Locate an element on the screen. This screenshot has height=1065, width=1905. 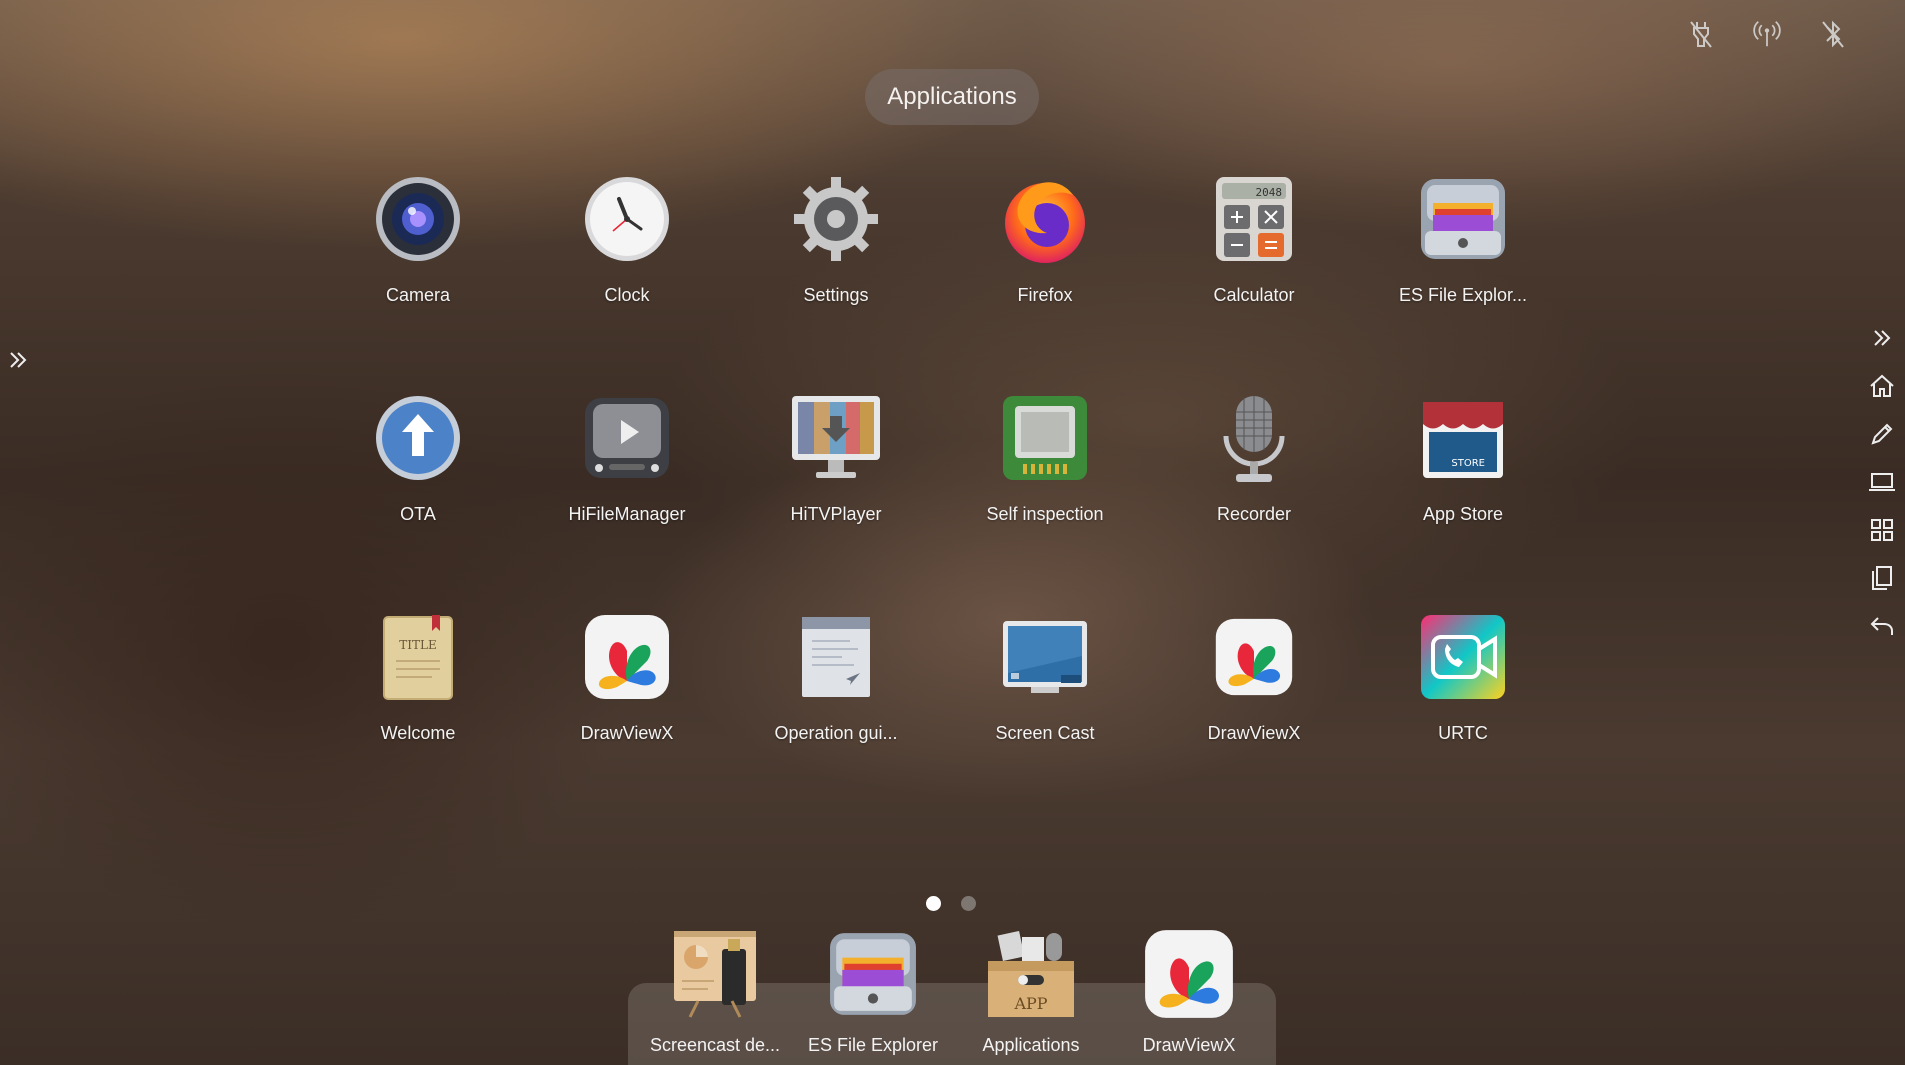
app-ota: OTA is located at coordinates (418, 472).